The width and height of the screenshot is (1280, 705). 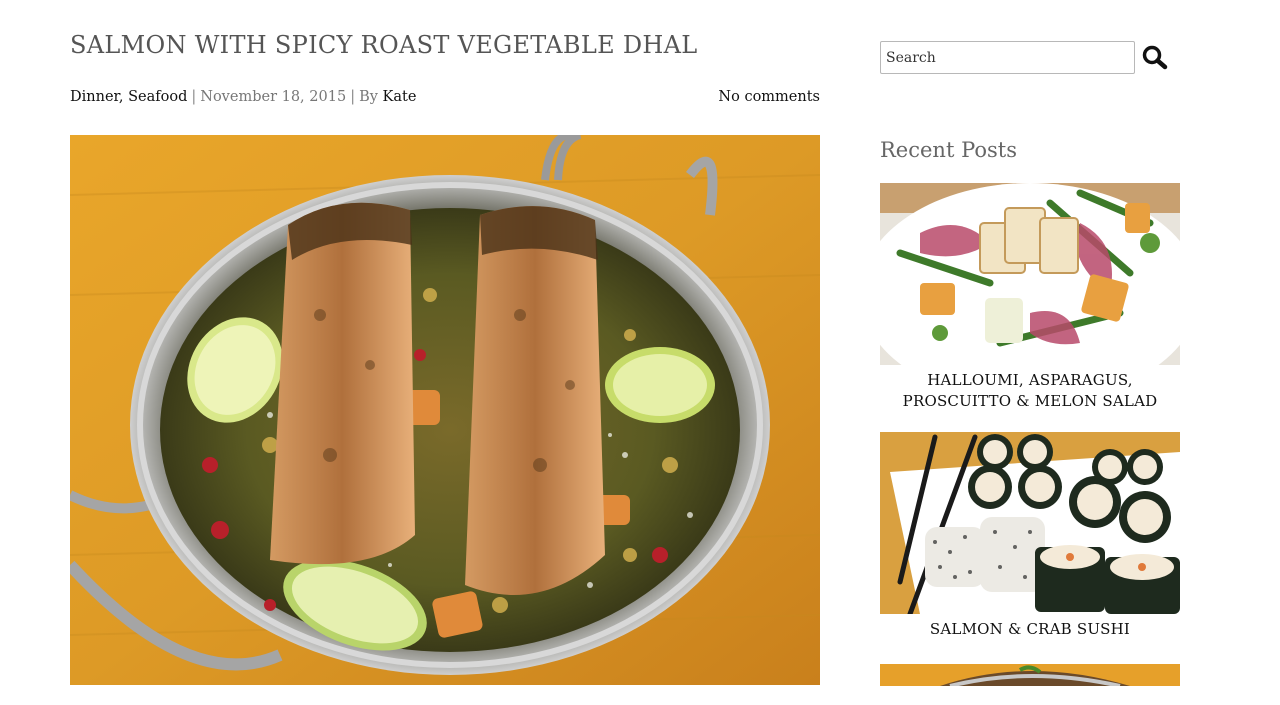 What do you see at coordinates (400, 97) in the screenshot?
I see `author-link: Kate` at bounding box center [400, 97].